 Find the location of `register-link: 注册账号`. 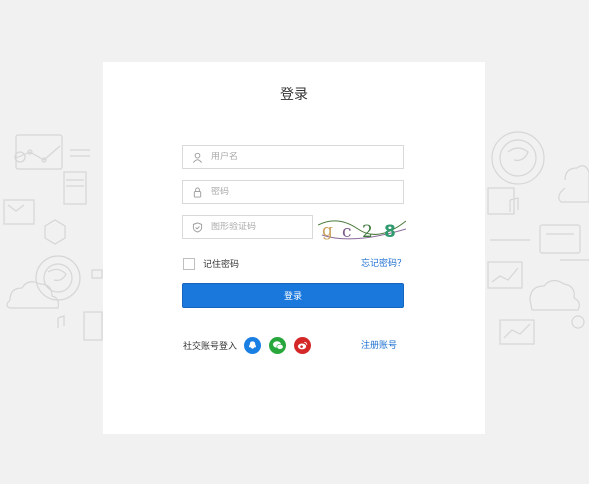

register-link: 注册账号 is located at coordinates (379, 344).